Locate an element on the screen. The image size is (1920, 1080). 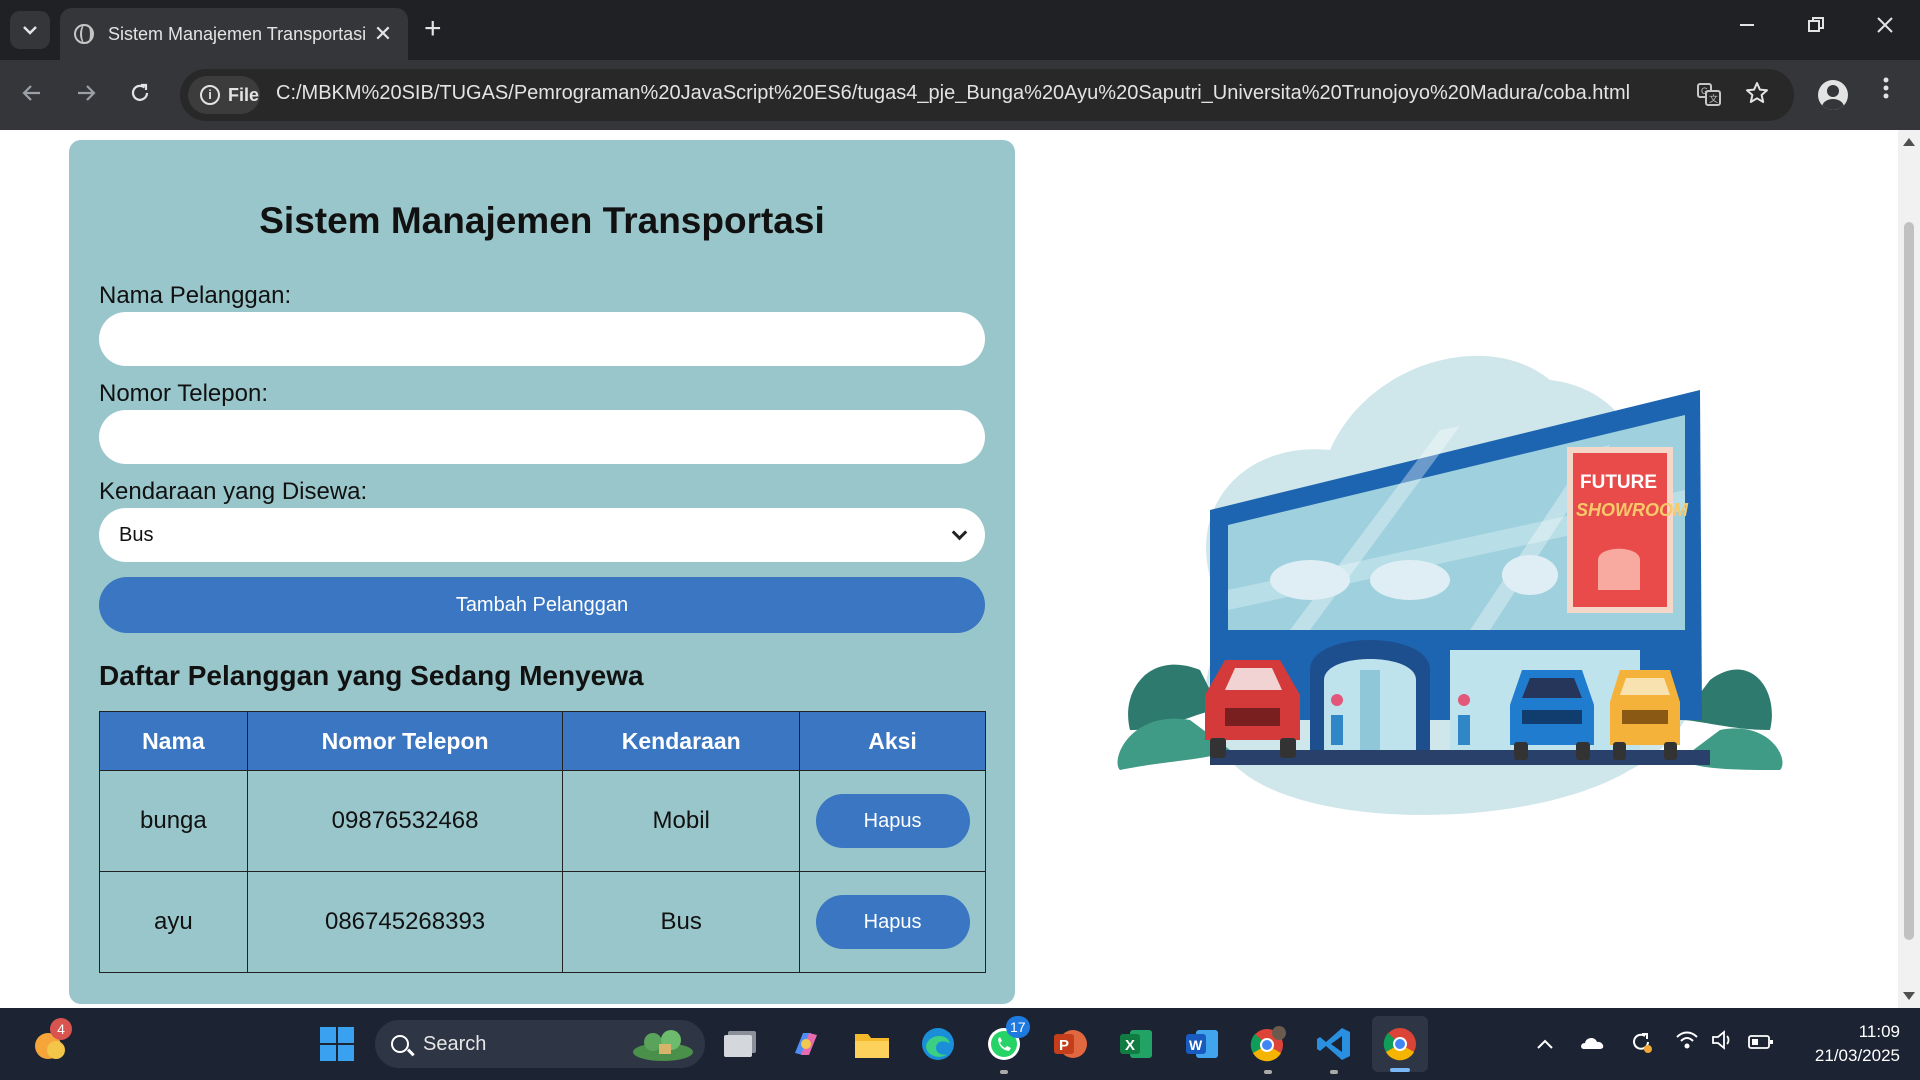
translate-icon: G文 is located at coordinates (1709, 97).